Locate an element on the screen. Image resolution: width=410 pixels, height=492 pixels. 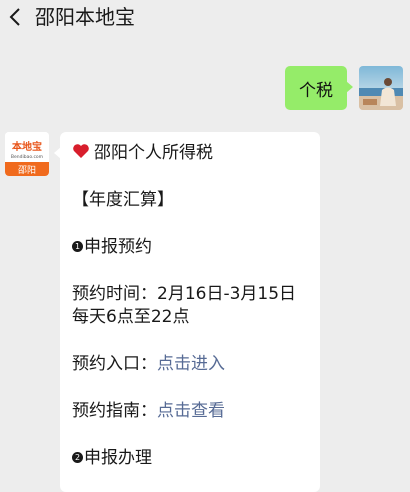
entry-label: 预约入口： is located at coordinates (114, 364).